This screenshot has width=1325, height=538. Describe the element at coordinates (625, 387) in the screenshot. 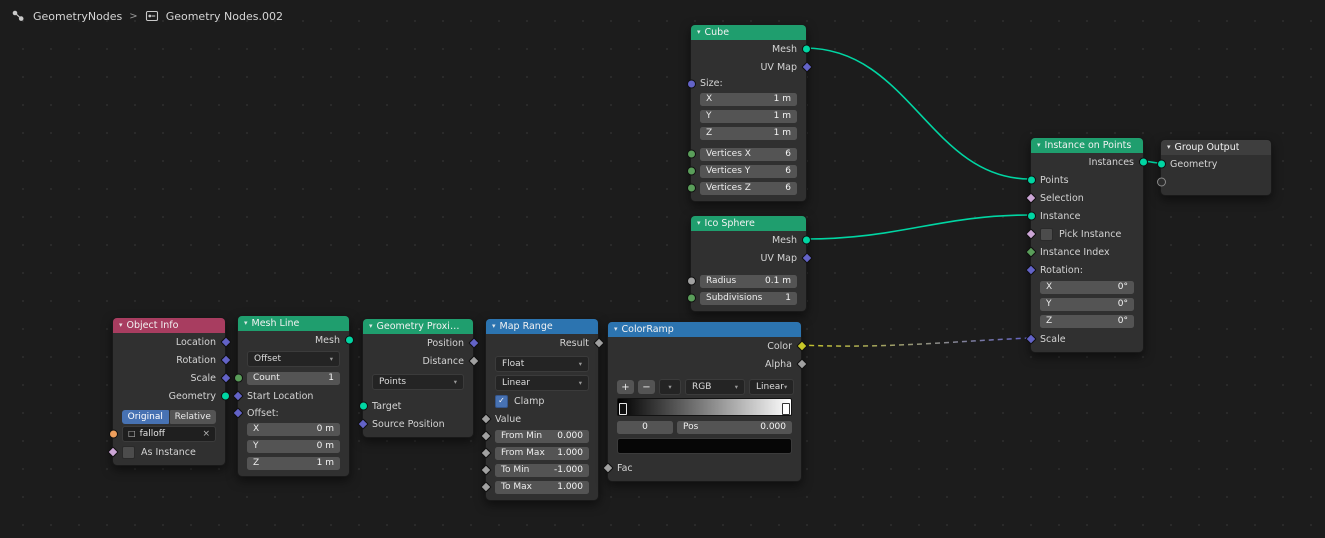

I see `add-stop-button: +` at that location.